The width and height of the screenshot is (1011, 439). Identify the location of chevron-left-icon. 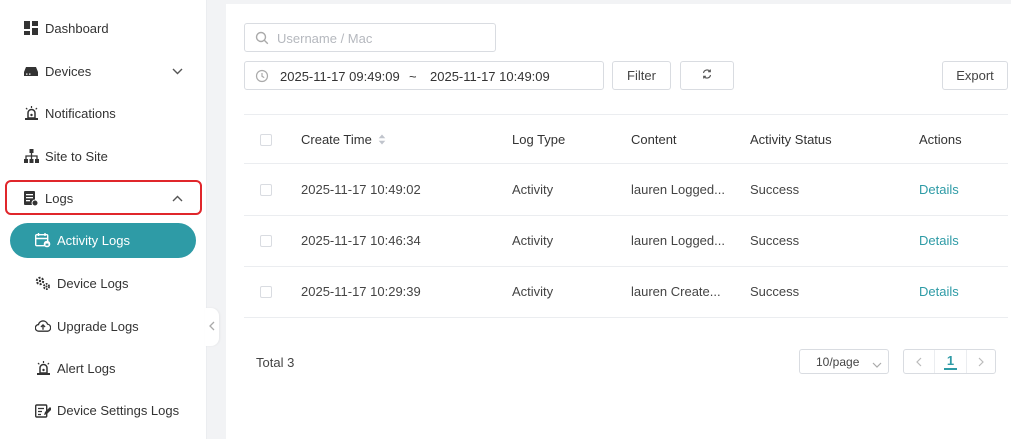
(212, 327).